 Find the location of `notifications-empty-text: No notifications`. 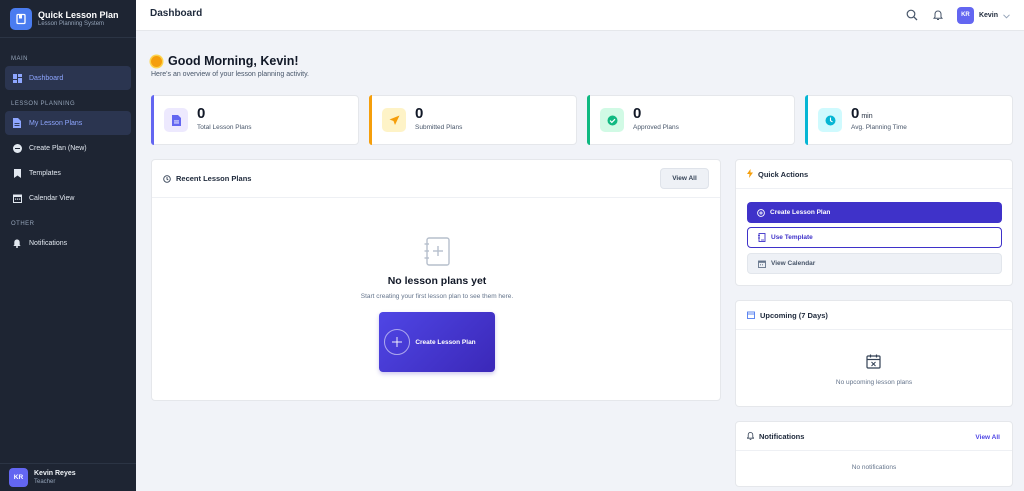

notifications-empty-text: No notifications is located at coordinates (874, 467).